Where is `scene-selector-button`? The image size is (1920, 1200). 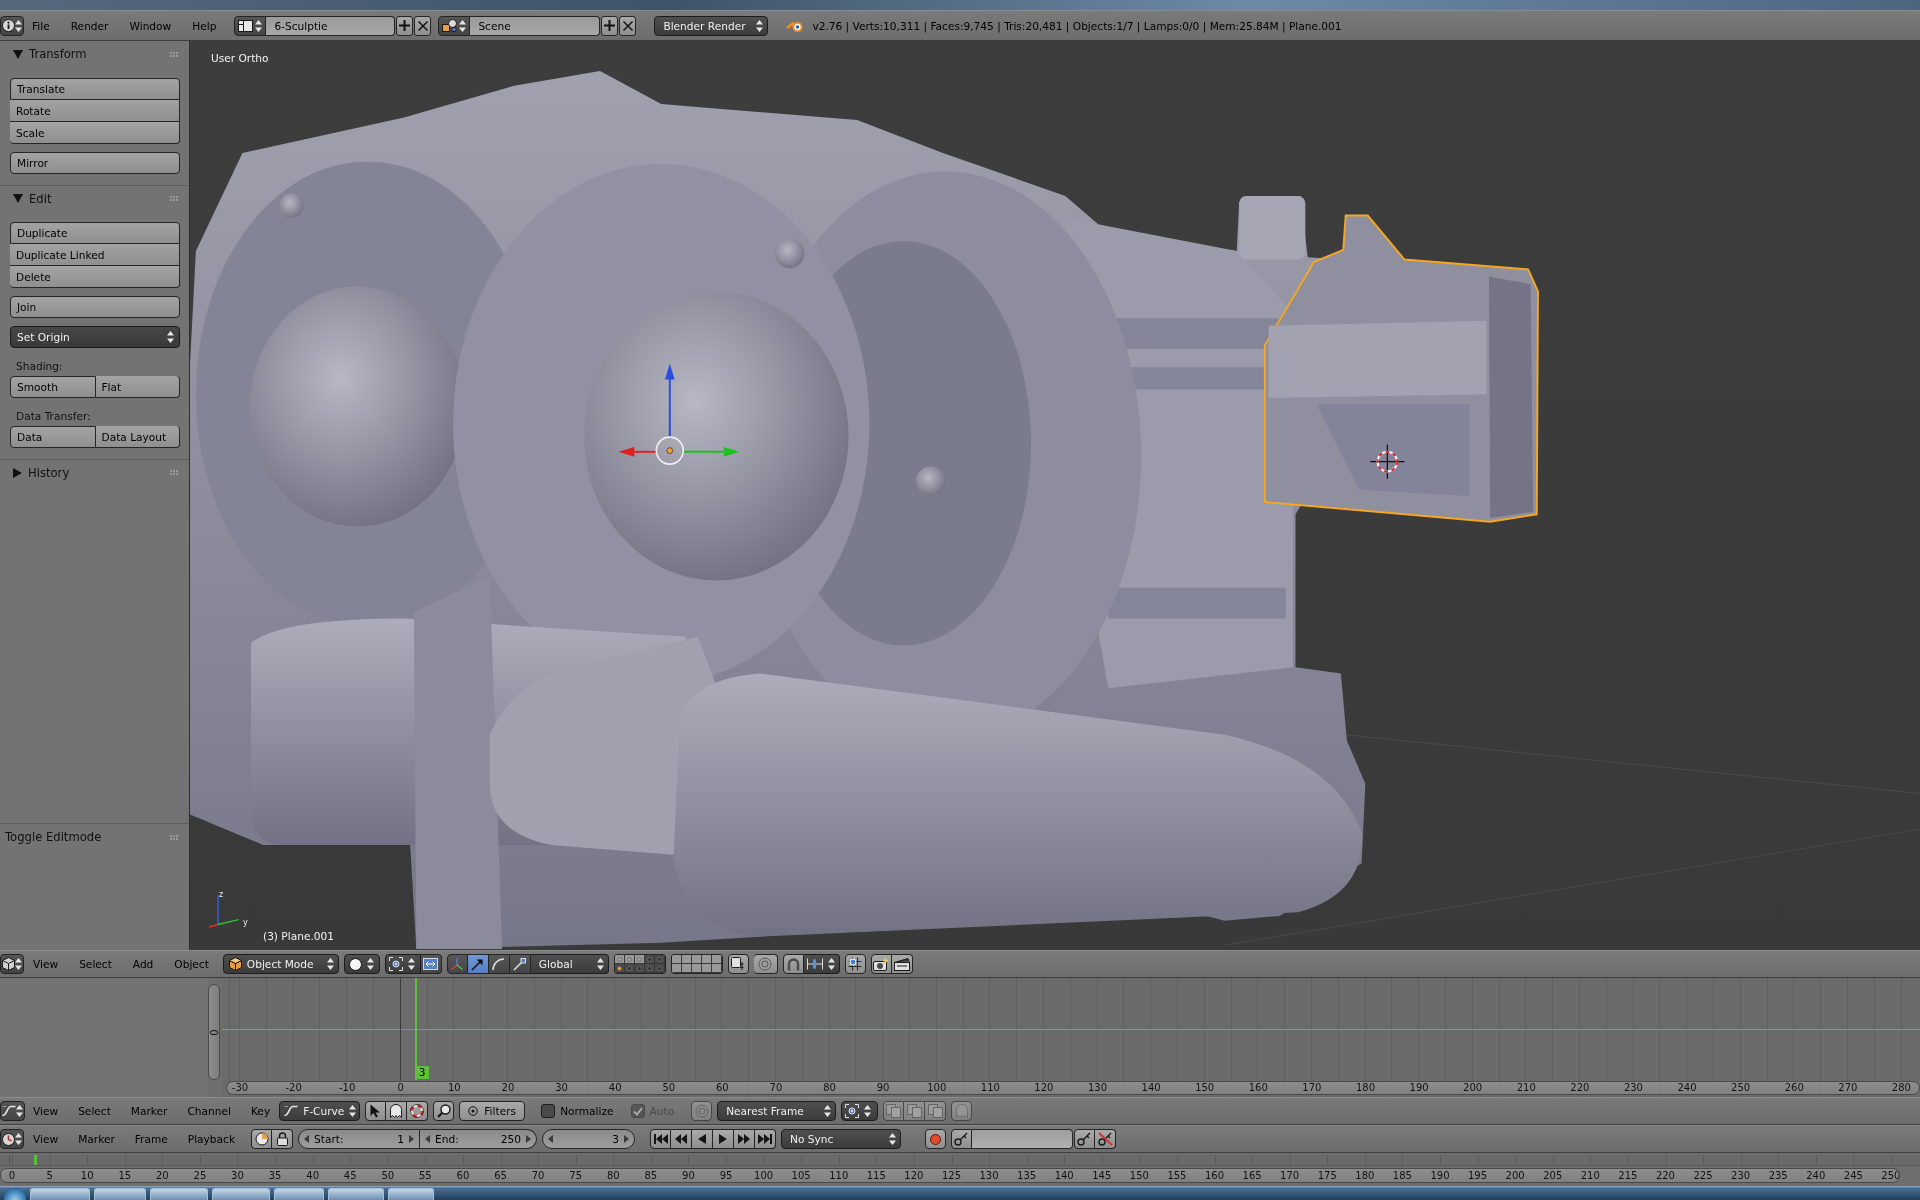 scene-selector-button is located at coordinates (454, 25).